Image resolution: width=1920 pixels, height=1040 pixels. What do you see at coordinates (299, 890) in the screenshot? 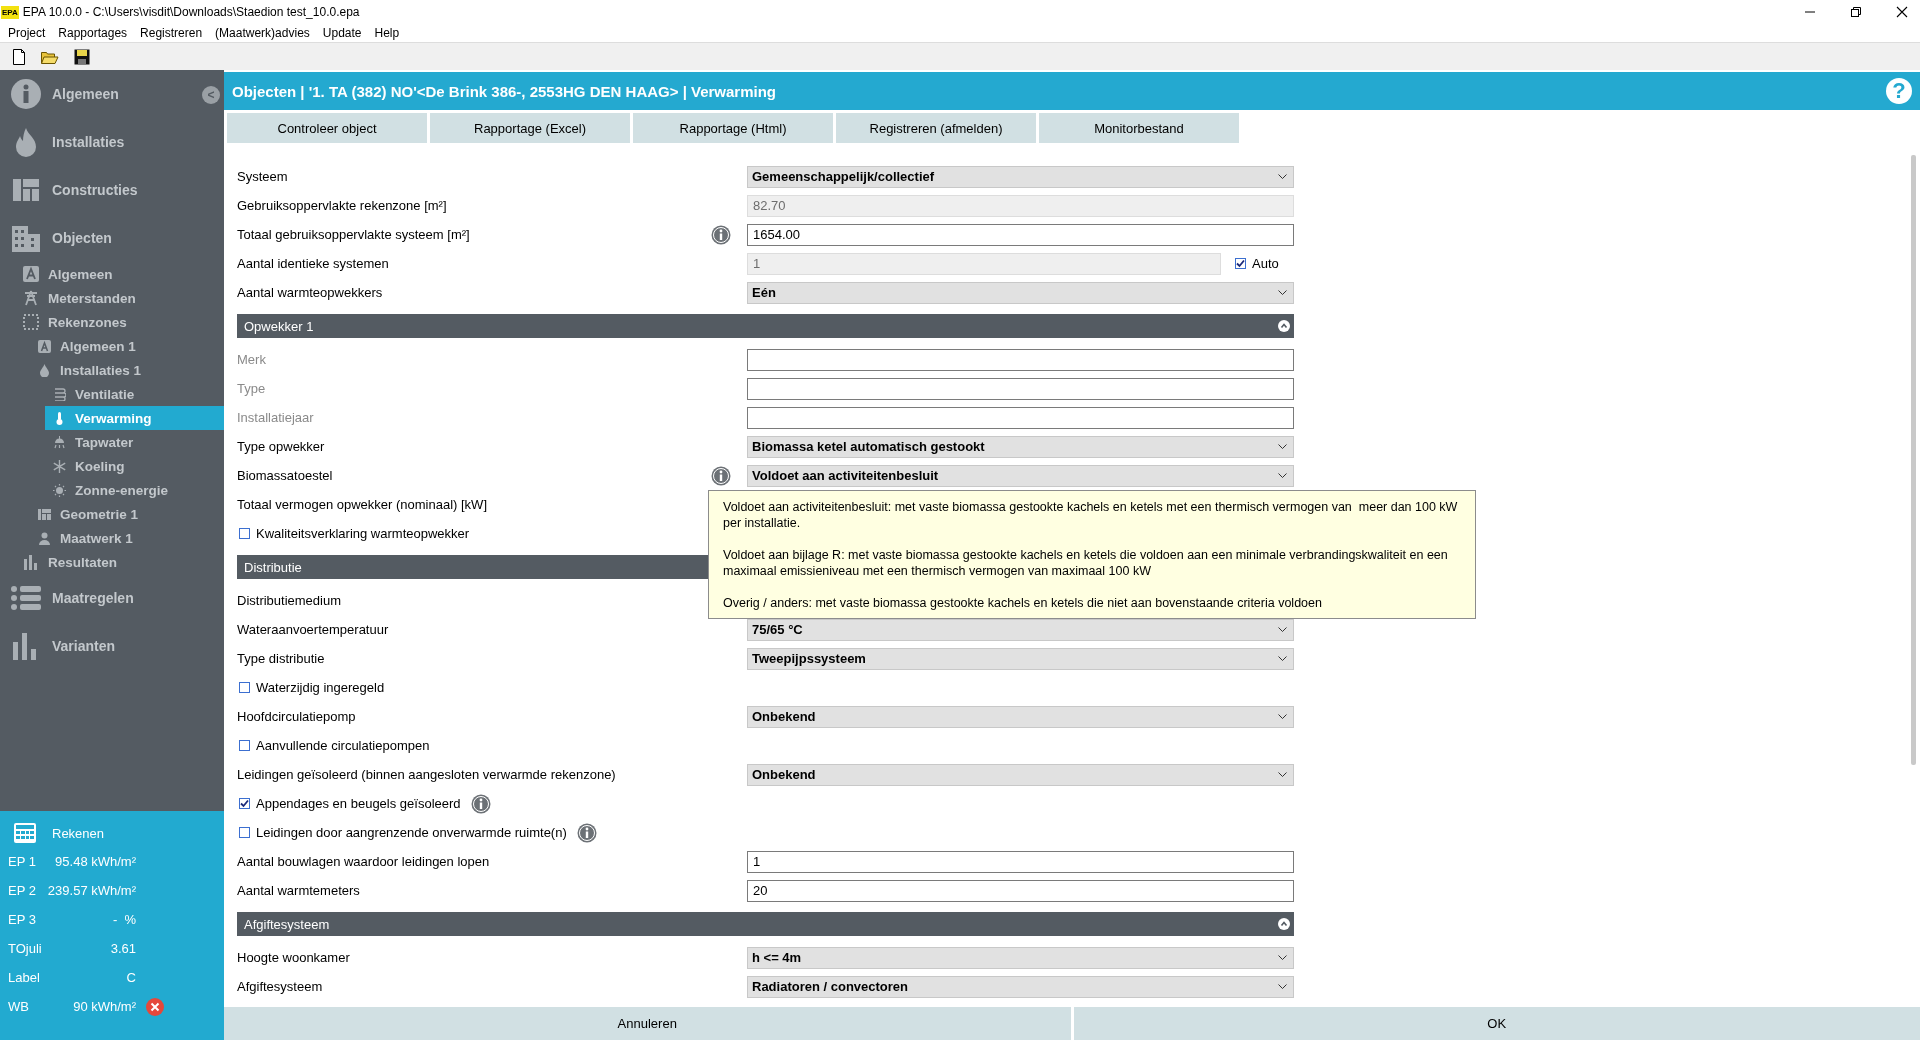
I see `field-label: Aantal warmtemeters` at bounding box center [299, 890].